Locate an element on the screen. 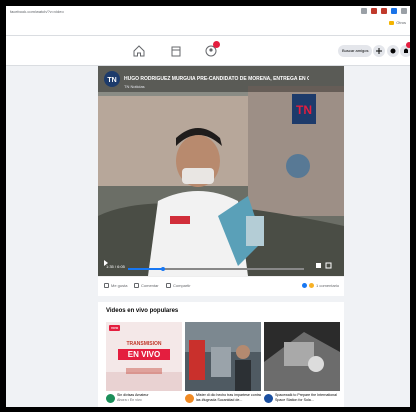  plus-icon is located at coordinates (379, 51).